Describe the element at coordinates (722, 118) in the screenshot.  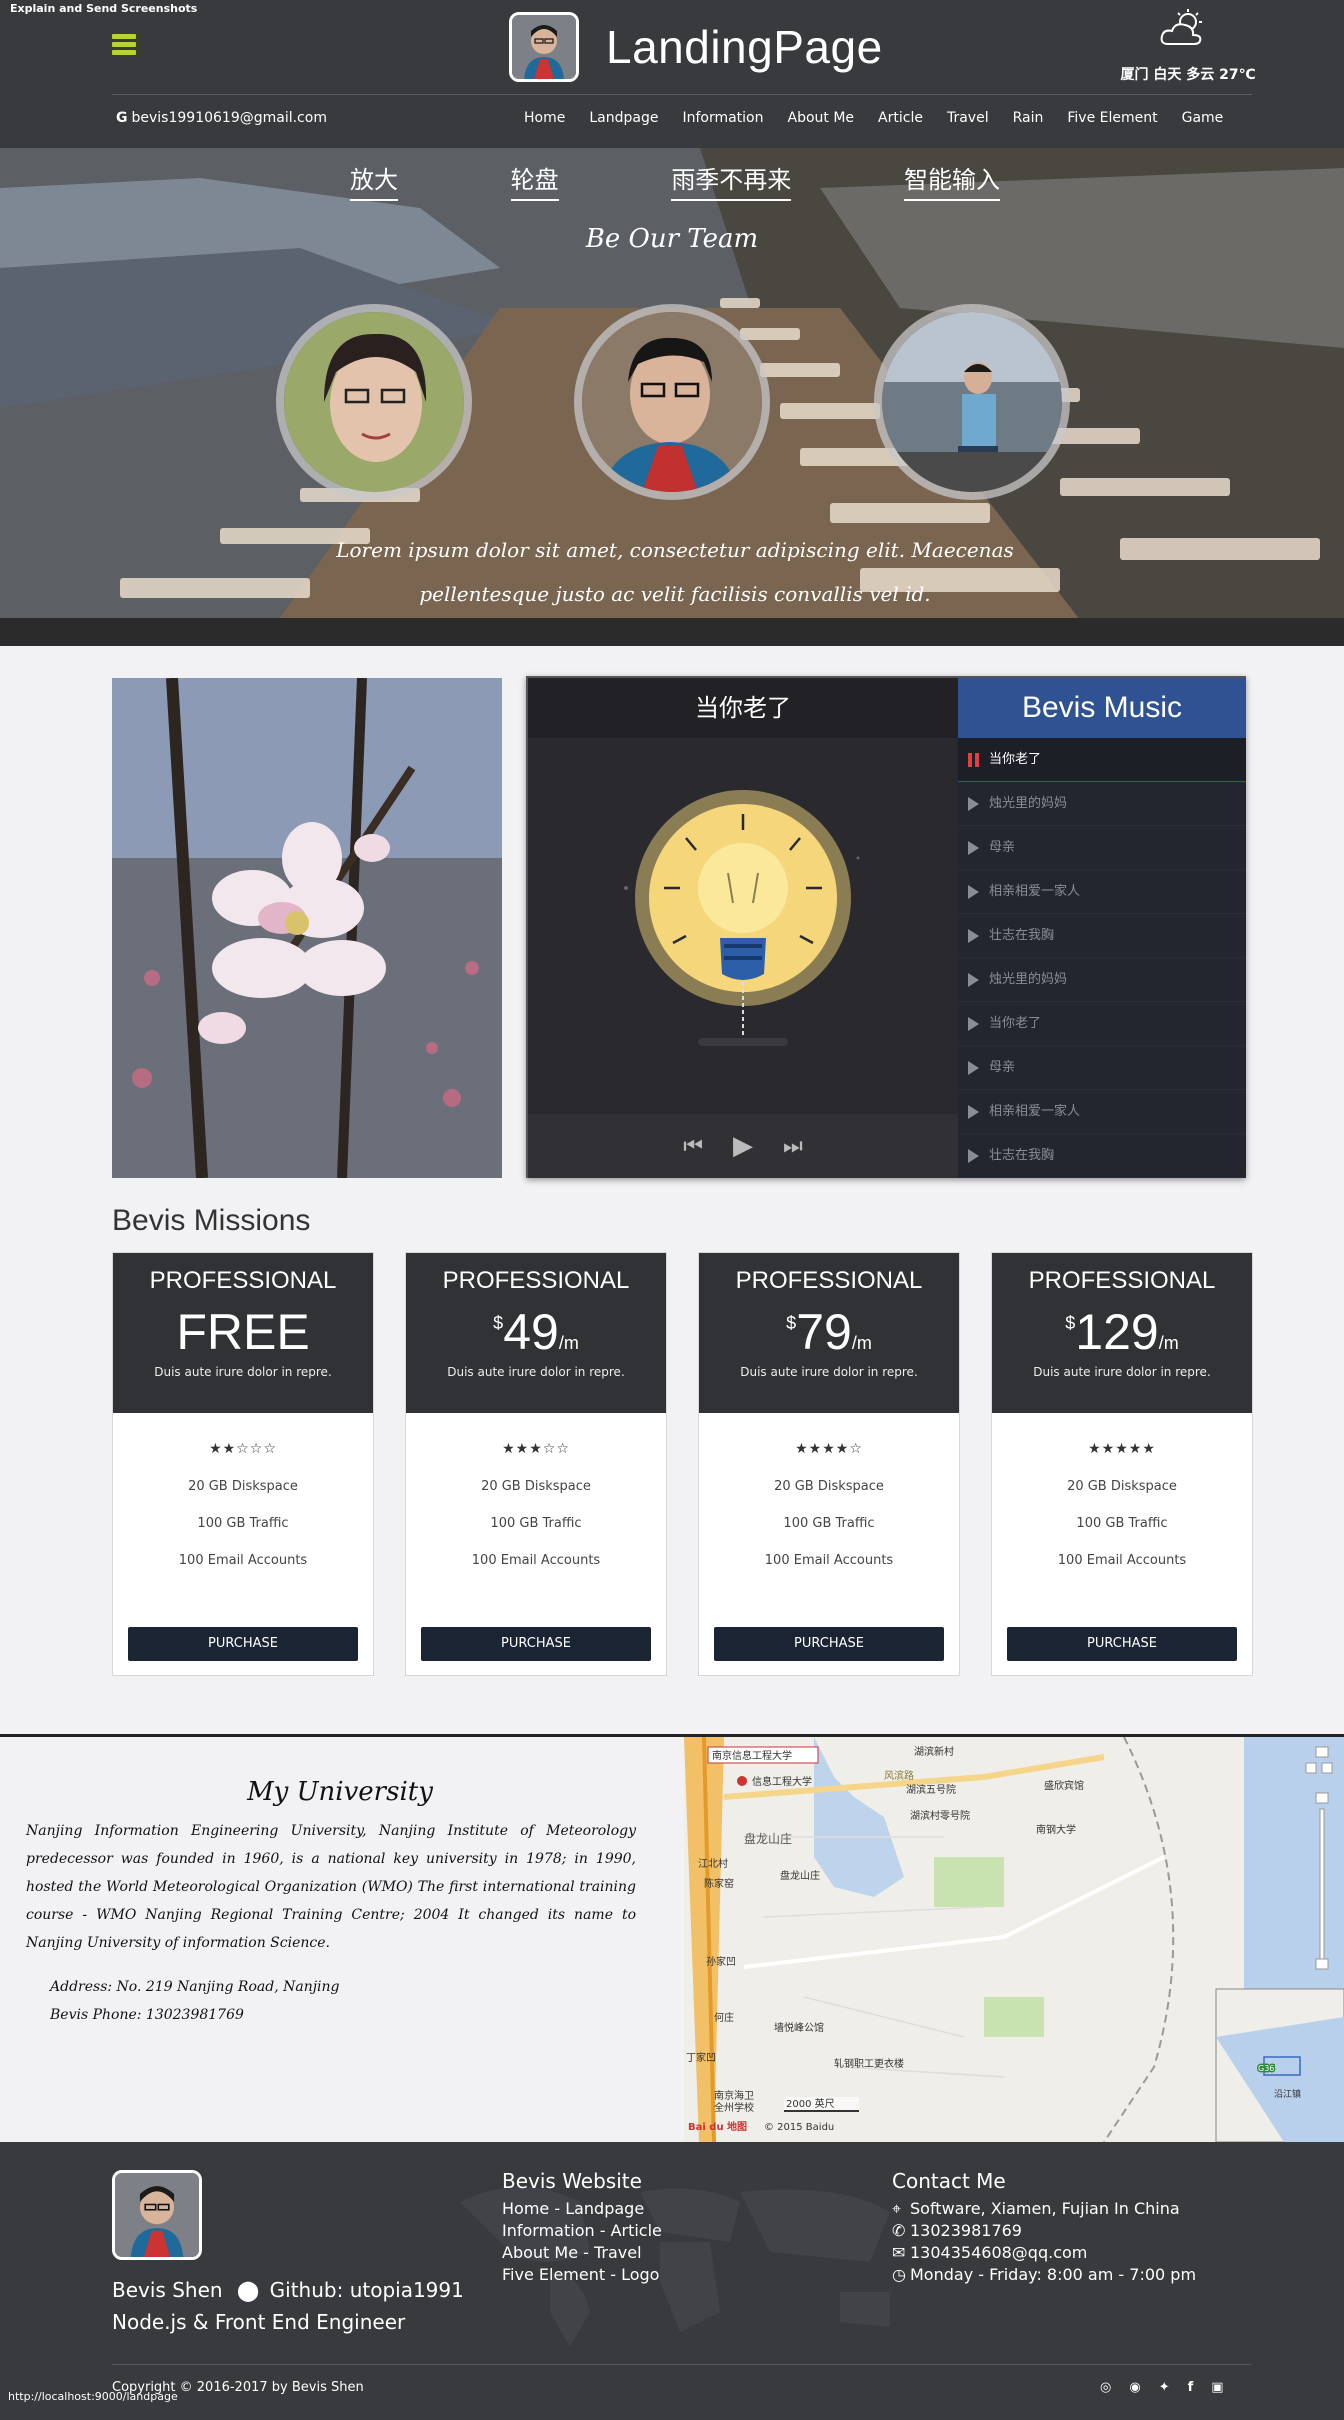
I see `nav-information: Information` at that location.